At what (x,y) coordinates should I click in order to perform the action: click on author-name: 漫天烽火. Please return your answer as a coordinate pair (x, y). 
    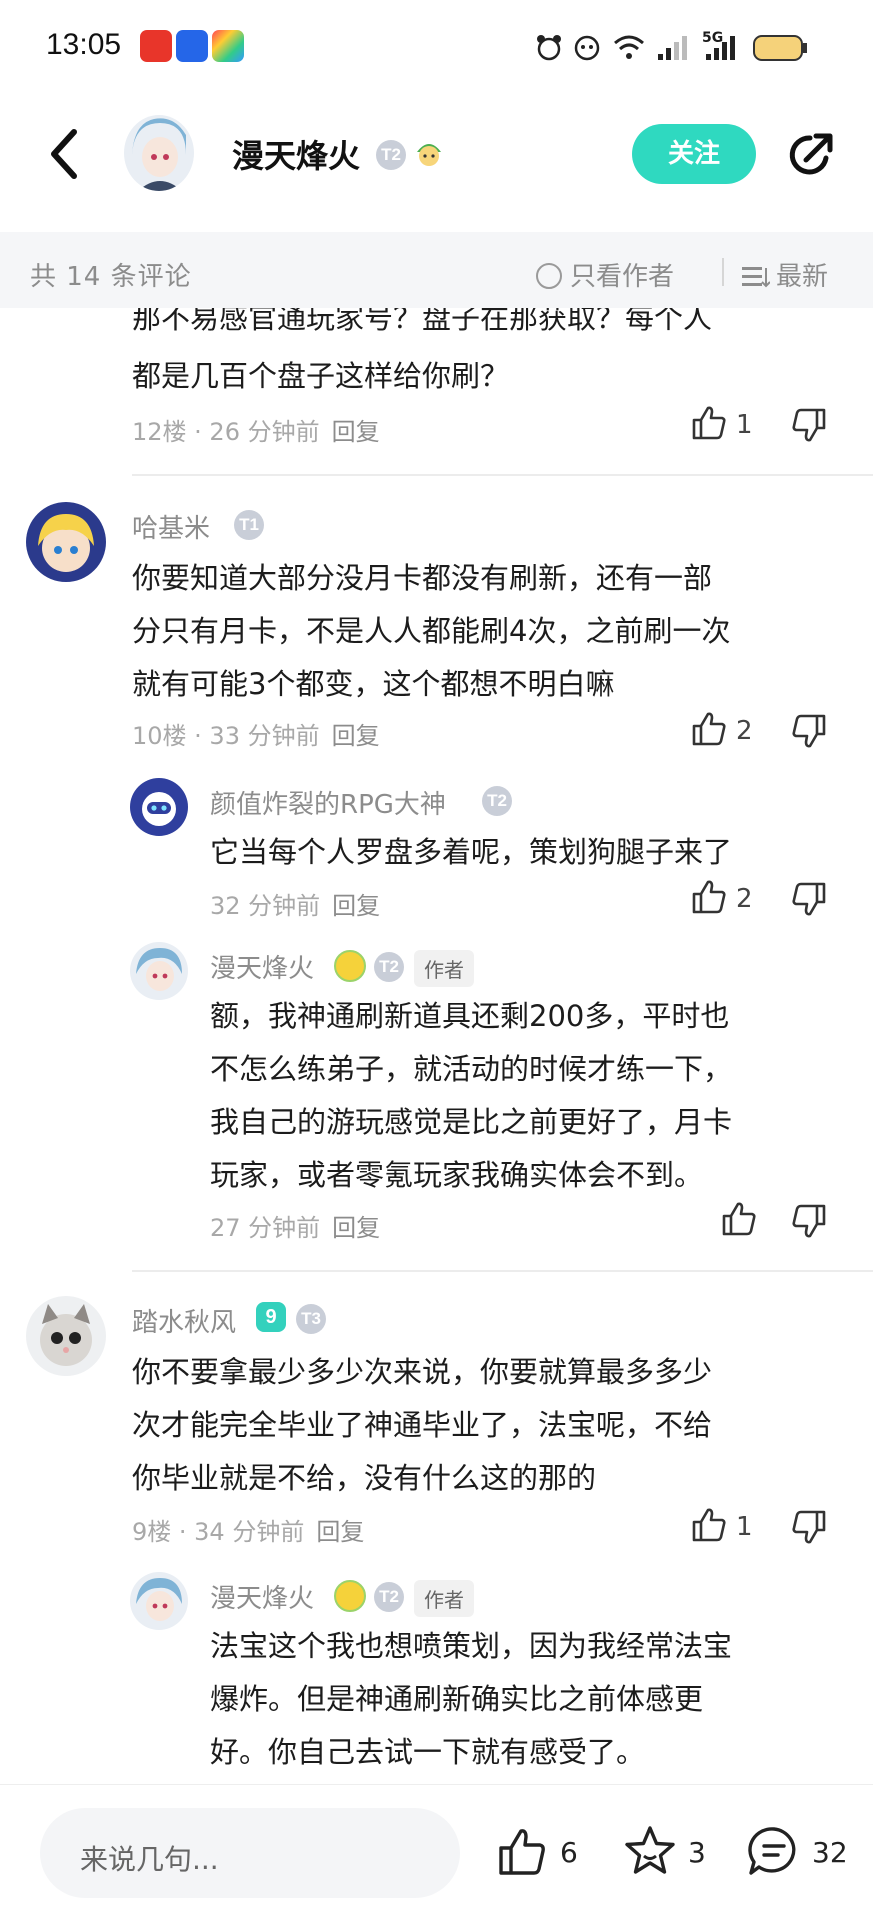
    Looking at the image, I should click on (296, 154).